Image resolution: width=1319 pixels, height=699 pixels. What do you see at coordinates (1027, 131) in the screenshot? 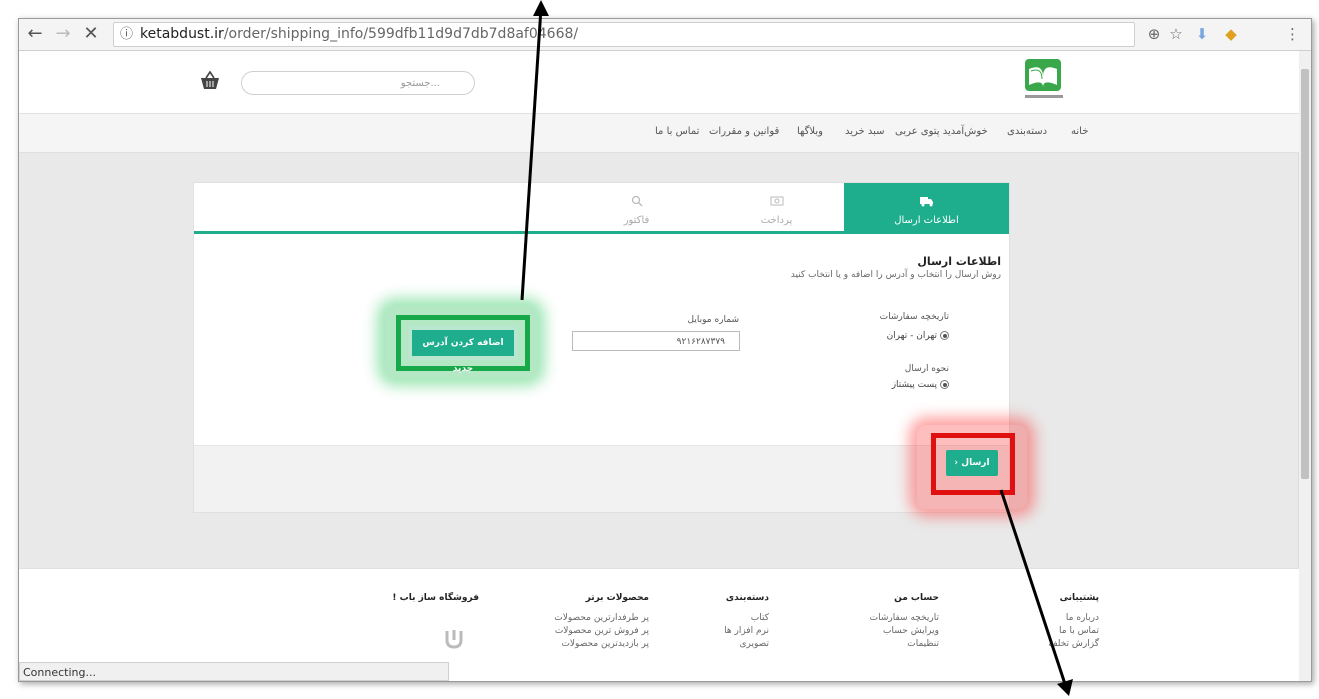
I see `nav-item-categories: دسته‌بندی` at bounding box center [1027, 131].